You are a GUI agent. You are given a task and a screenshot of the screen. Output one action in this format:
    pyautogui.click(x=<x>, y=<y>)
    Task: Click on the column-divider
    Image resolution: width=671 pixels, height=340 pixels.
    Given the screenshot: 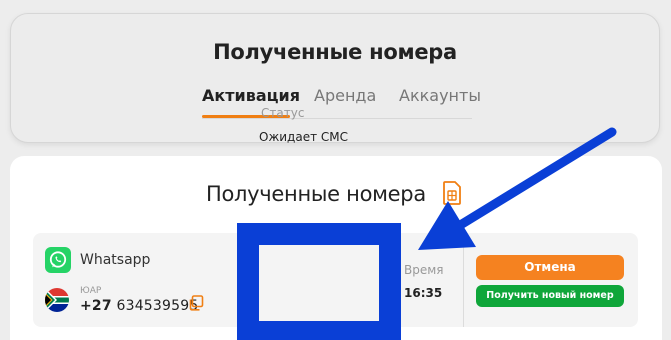 What is the action you would take?
    pyautogui.click(x=463, y=280)
    